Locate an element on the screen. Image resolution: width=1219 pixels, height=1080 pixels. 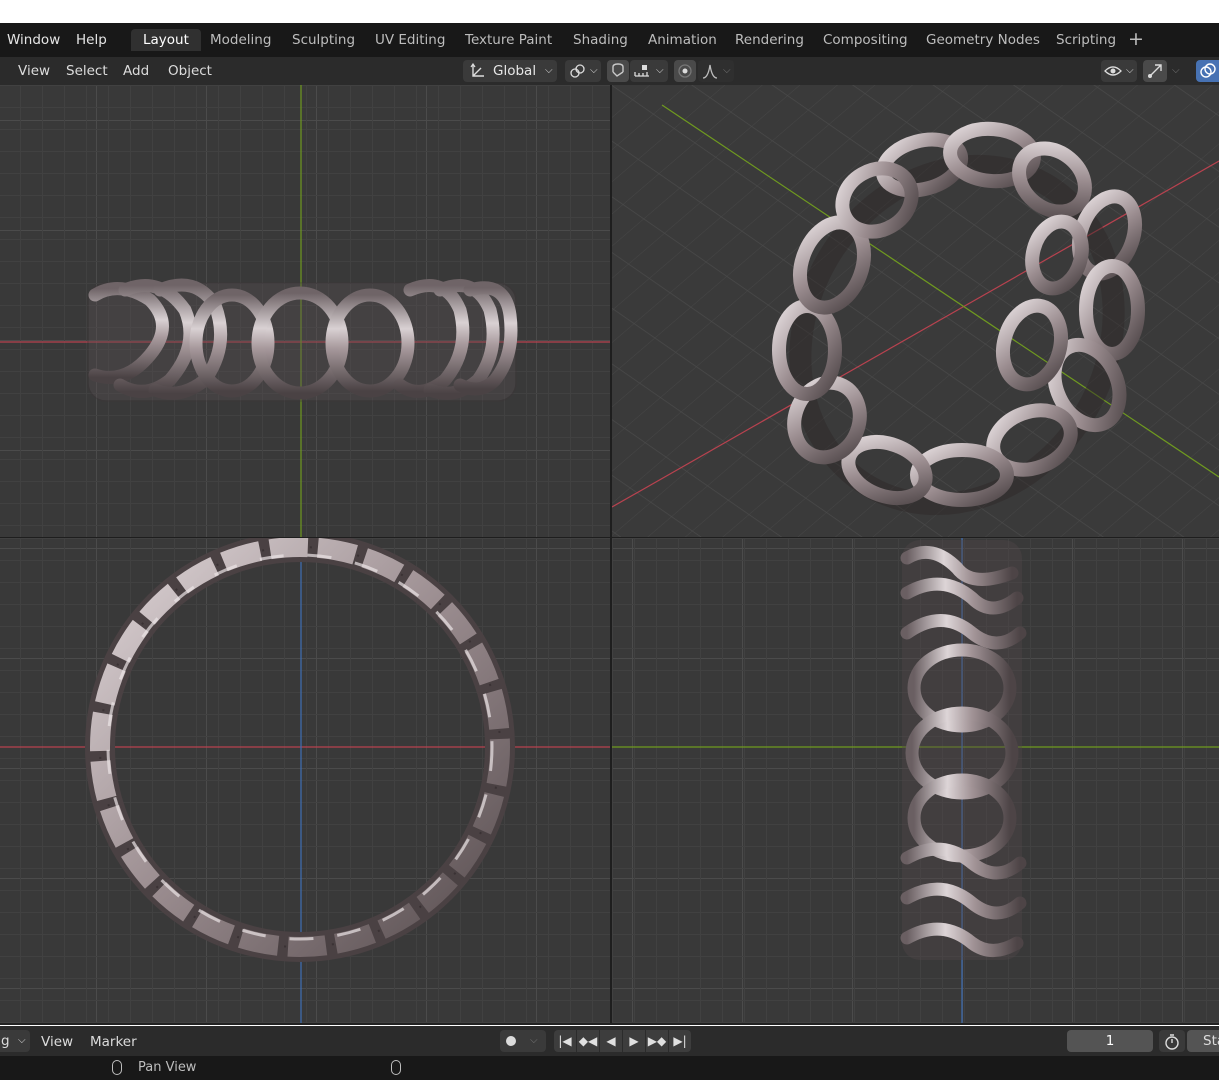
start-frame-field: Sta is located at coordinates (1203, 1041).